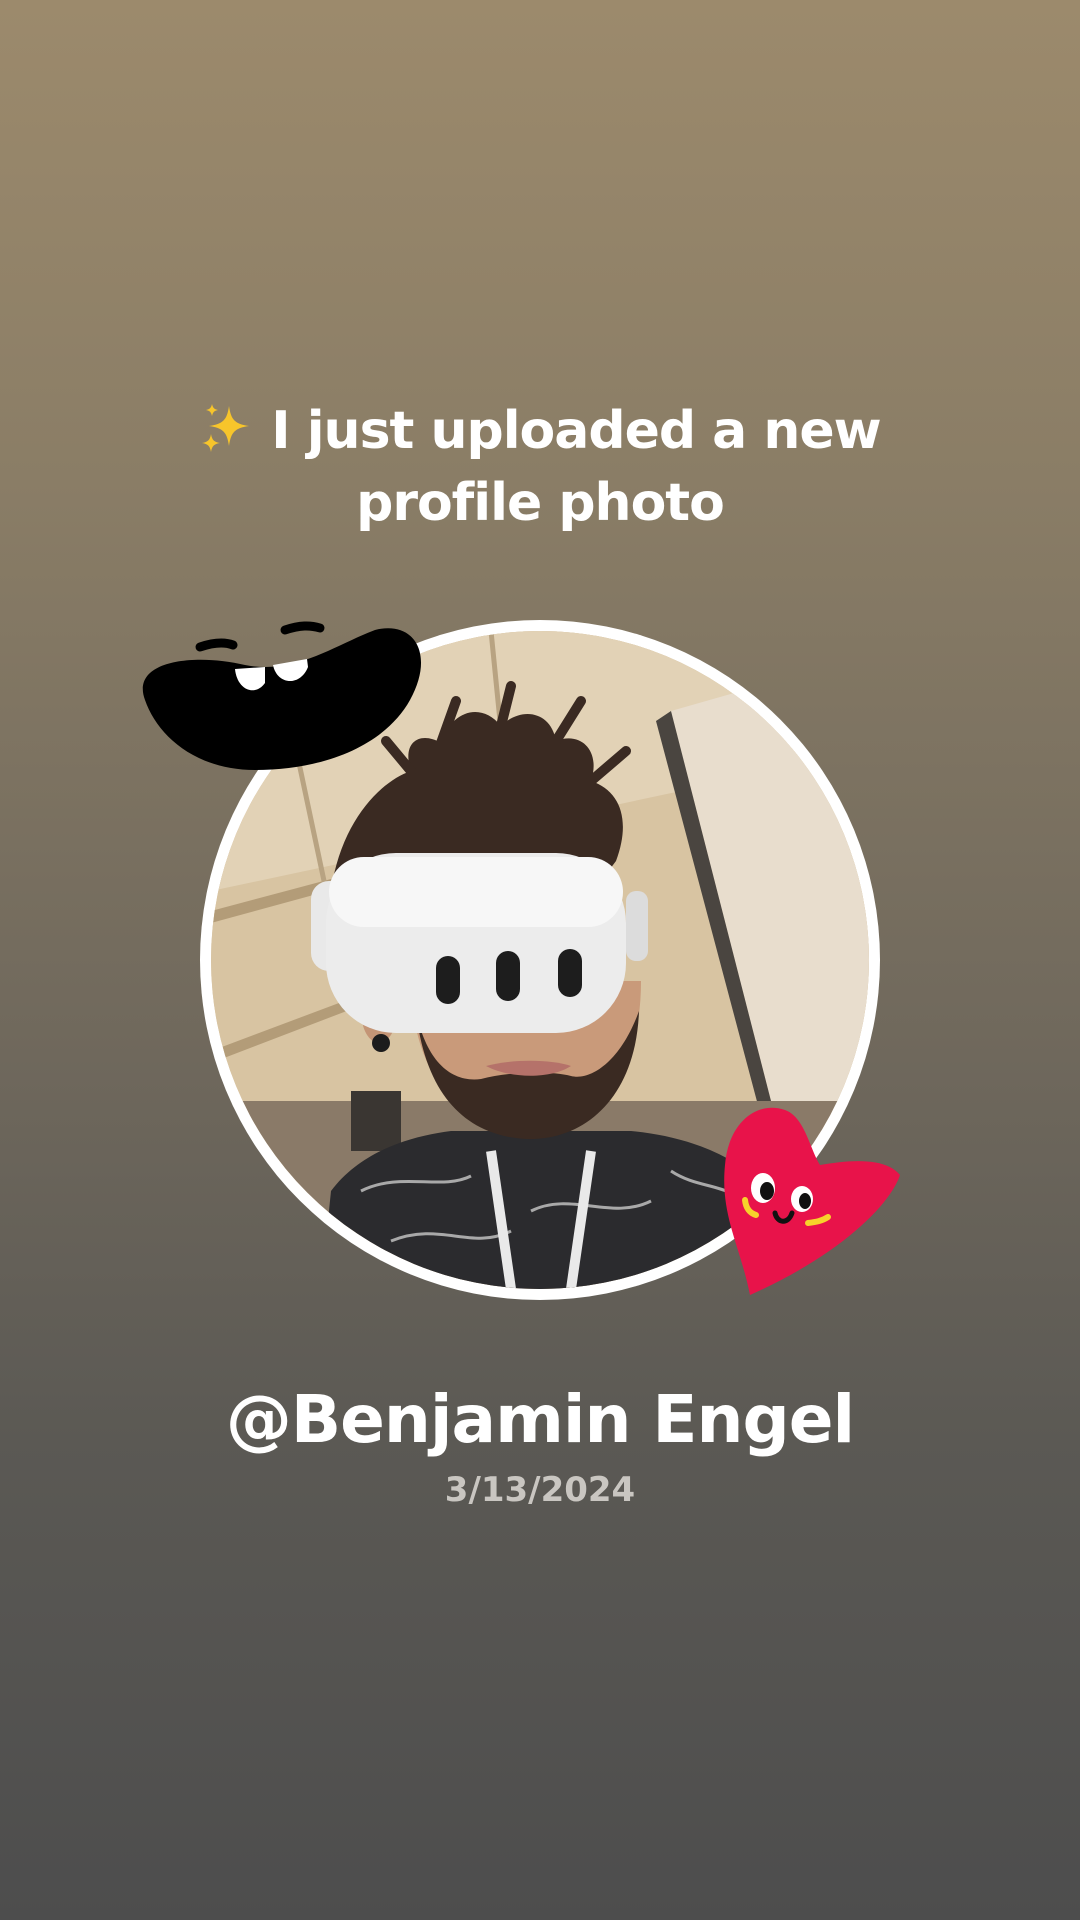 Image resolution: width=1080 pixels, height=1920 pixels. What do you see at coordinates (227, 428) in the screenshot?
I see `sparkles-icon` at bounding box center [227, 428].